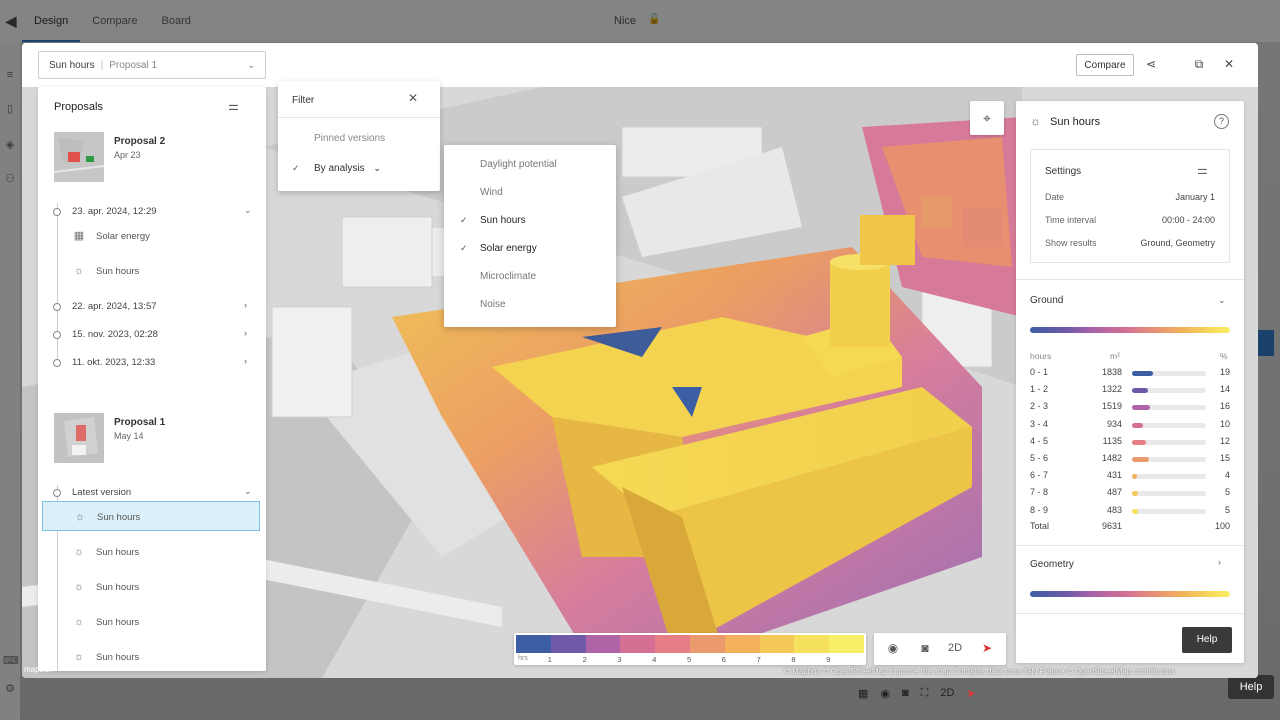  Describe the element at coordinates (1111, 526) in the screenshot. I see `total-area: 9631` at that location.